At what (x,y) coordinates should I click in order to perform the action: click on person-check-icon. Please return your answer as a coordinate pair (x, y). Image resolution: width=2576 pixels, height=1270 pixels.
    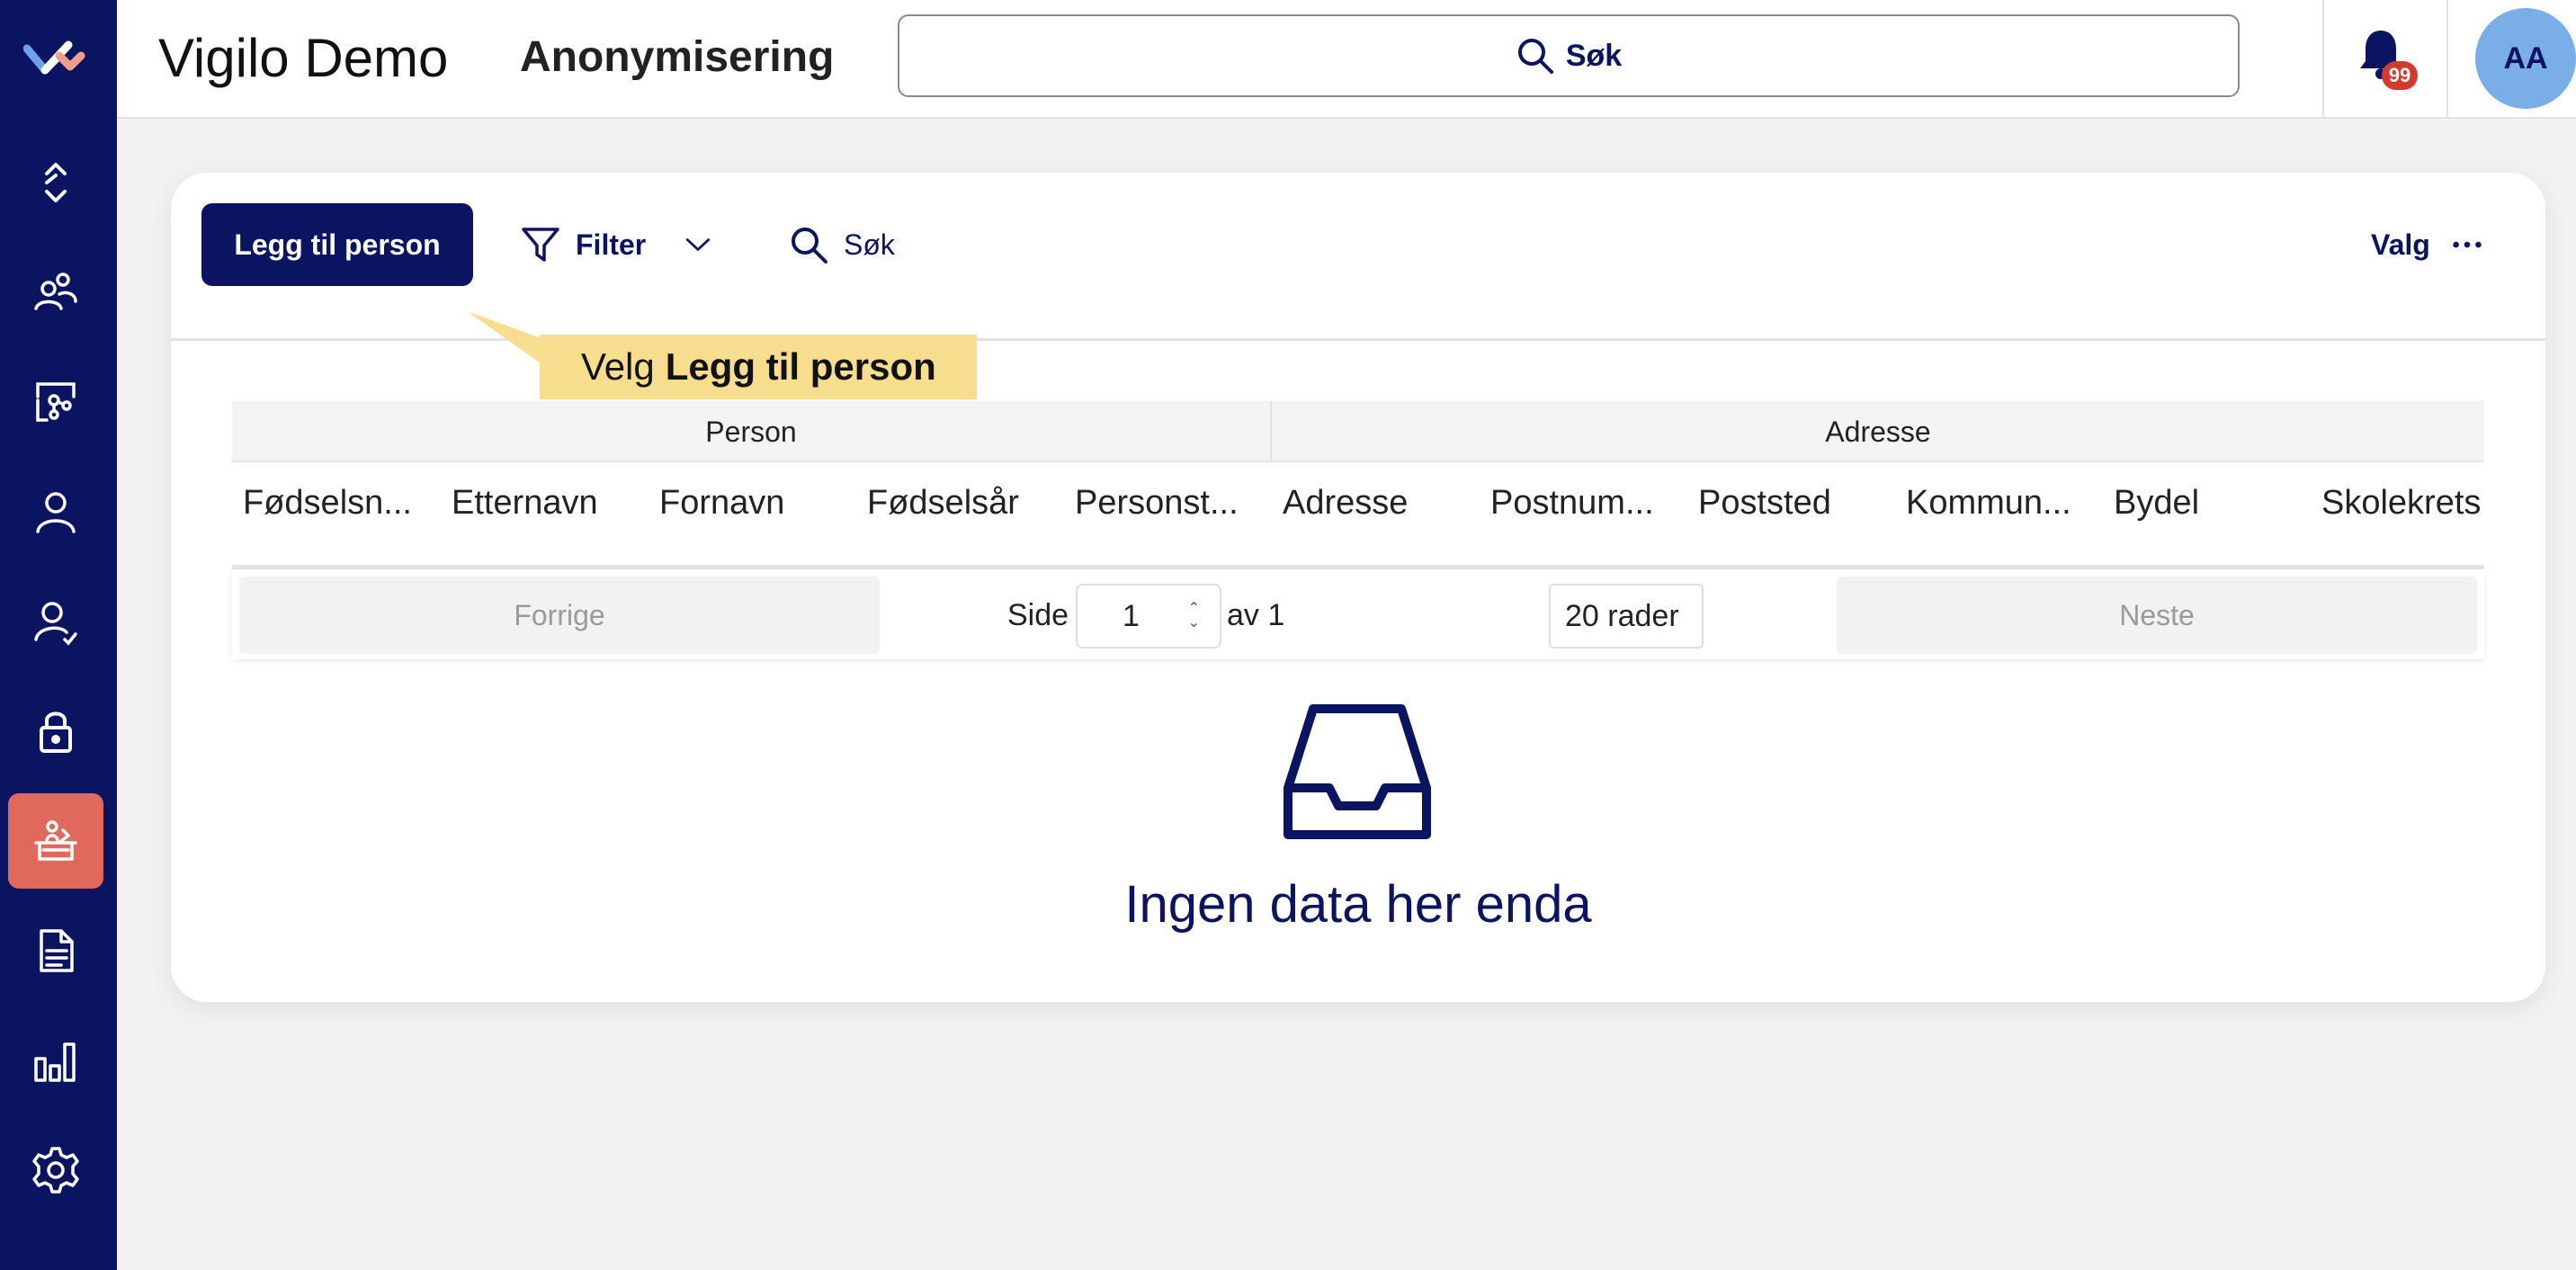
    Looking at the image, I should click on (55, 624).